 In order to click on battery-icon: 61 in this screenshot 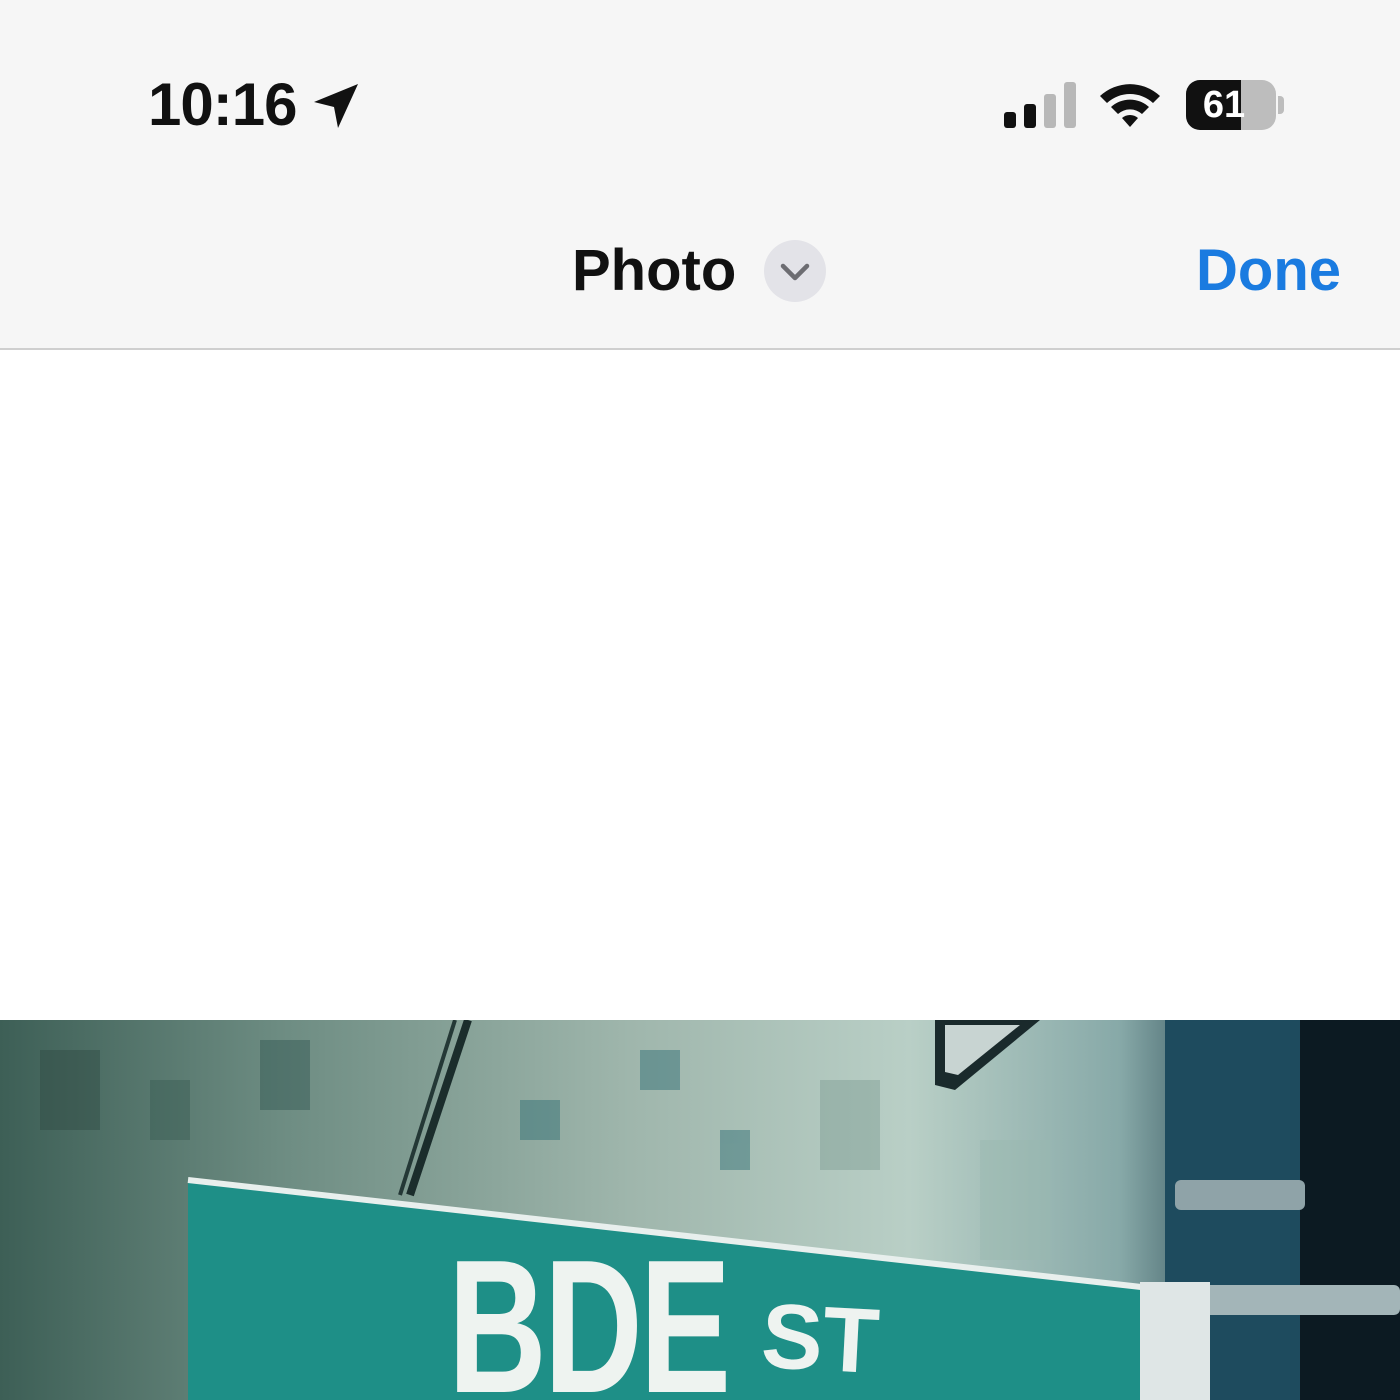, I will do `click(1236, 105)`.